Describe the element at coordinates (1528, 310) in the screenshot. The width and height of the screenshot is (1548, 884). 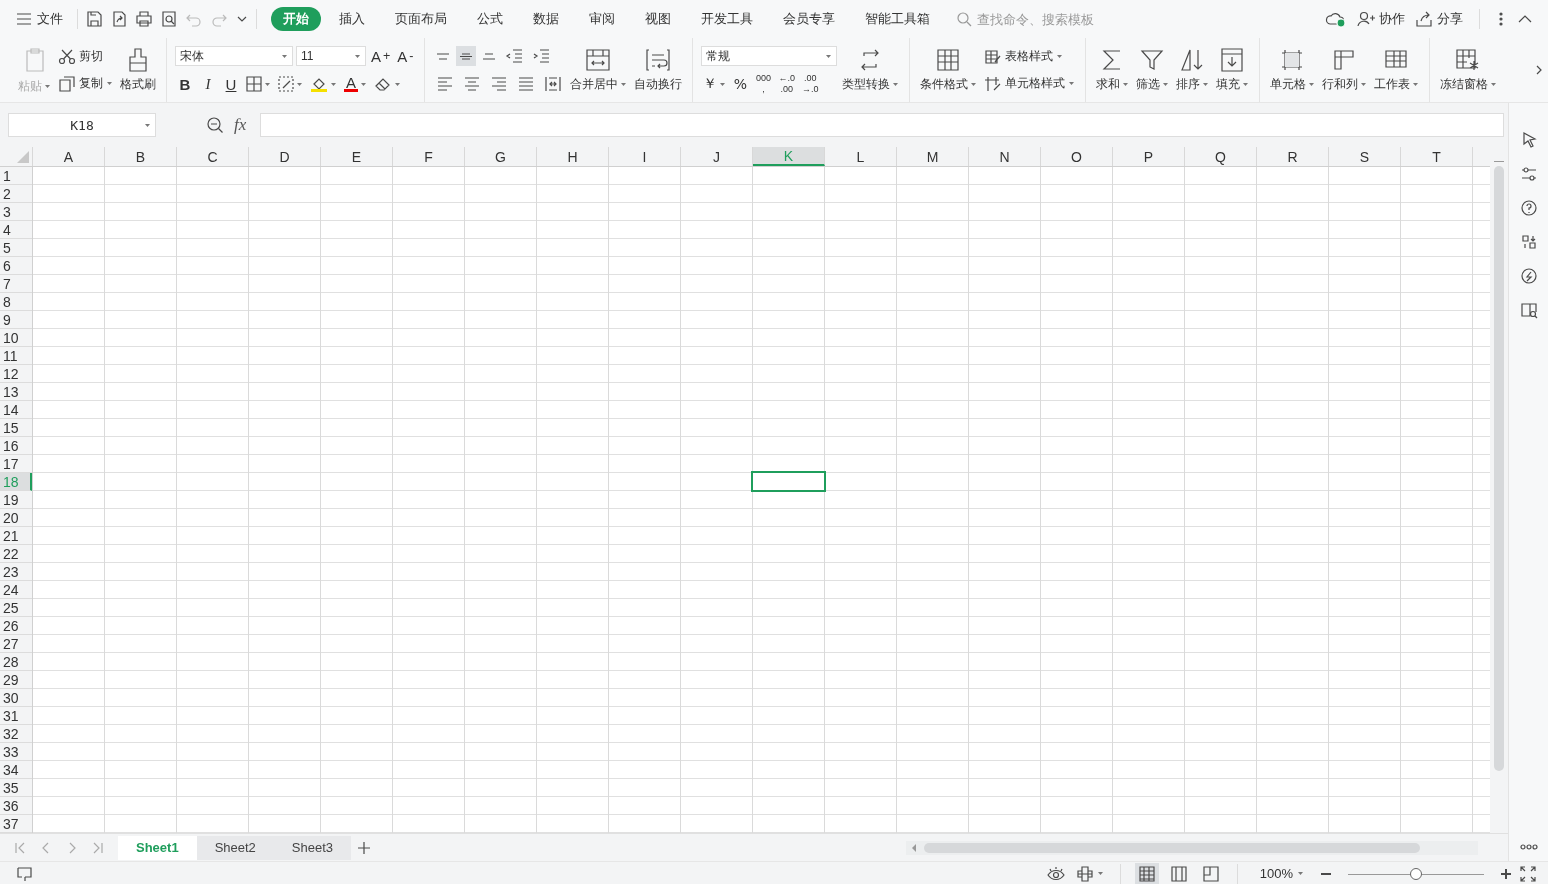
I see `book-search-icon` at that location.